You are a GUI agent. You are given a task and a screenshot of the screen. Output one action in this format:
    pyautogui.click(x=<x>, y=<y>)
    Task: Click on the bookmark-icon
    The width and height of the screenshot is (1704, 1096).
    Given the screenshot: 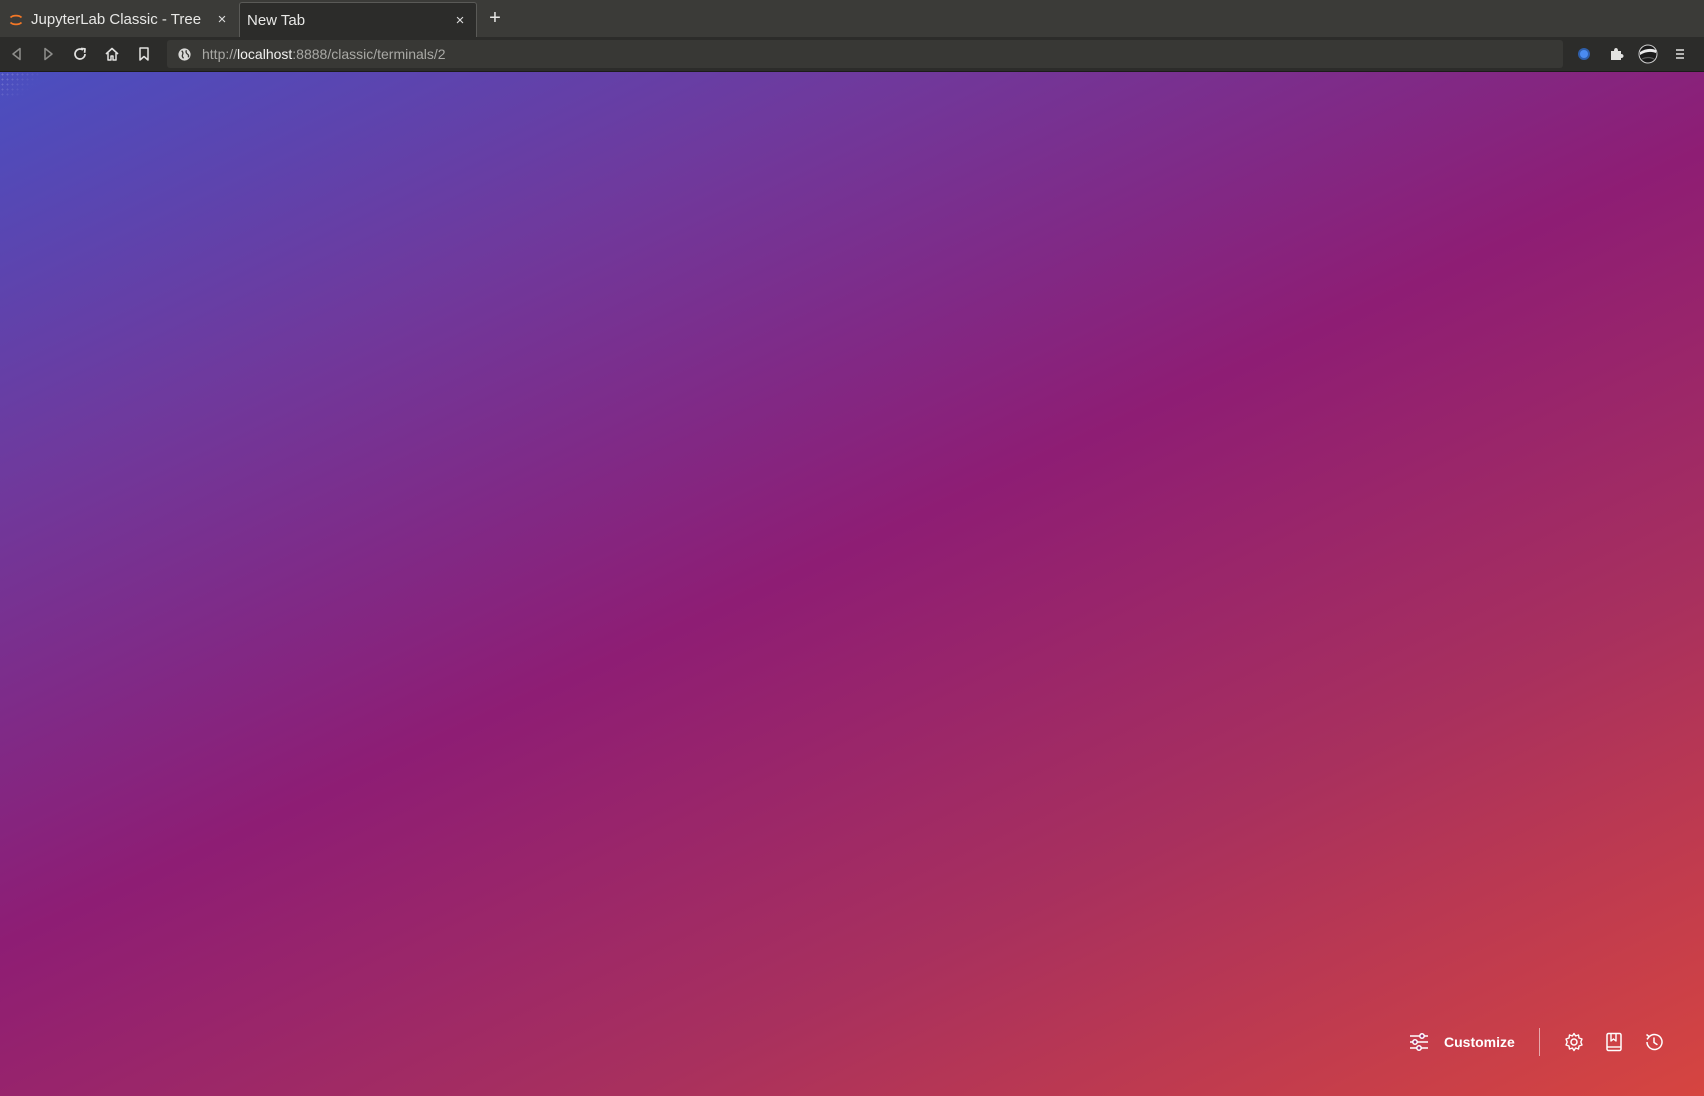 What is the action you would take?
    pyautogui.click(x=144, y=54)
    